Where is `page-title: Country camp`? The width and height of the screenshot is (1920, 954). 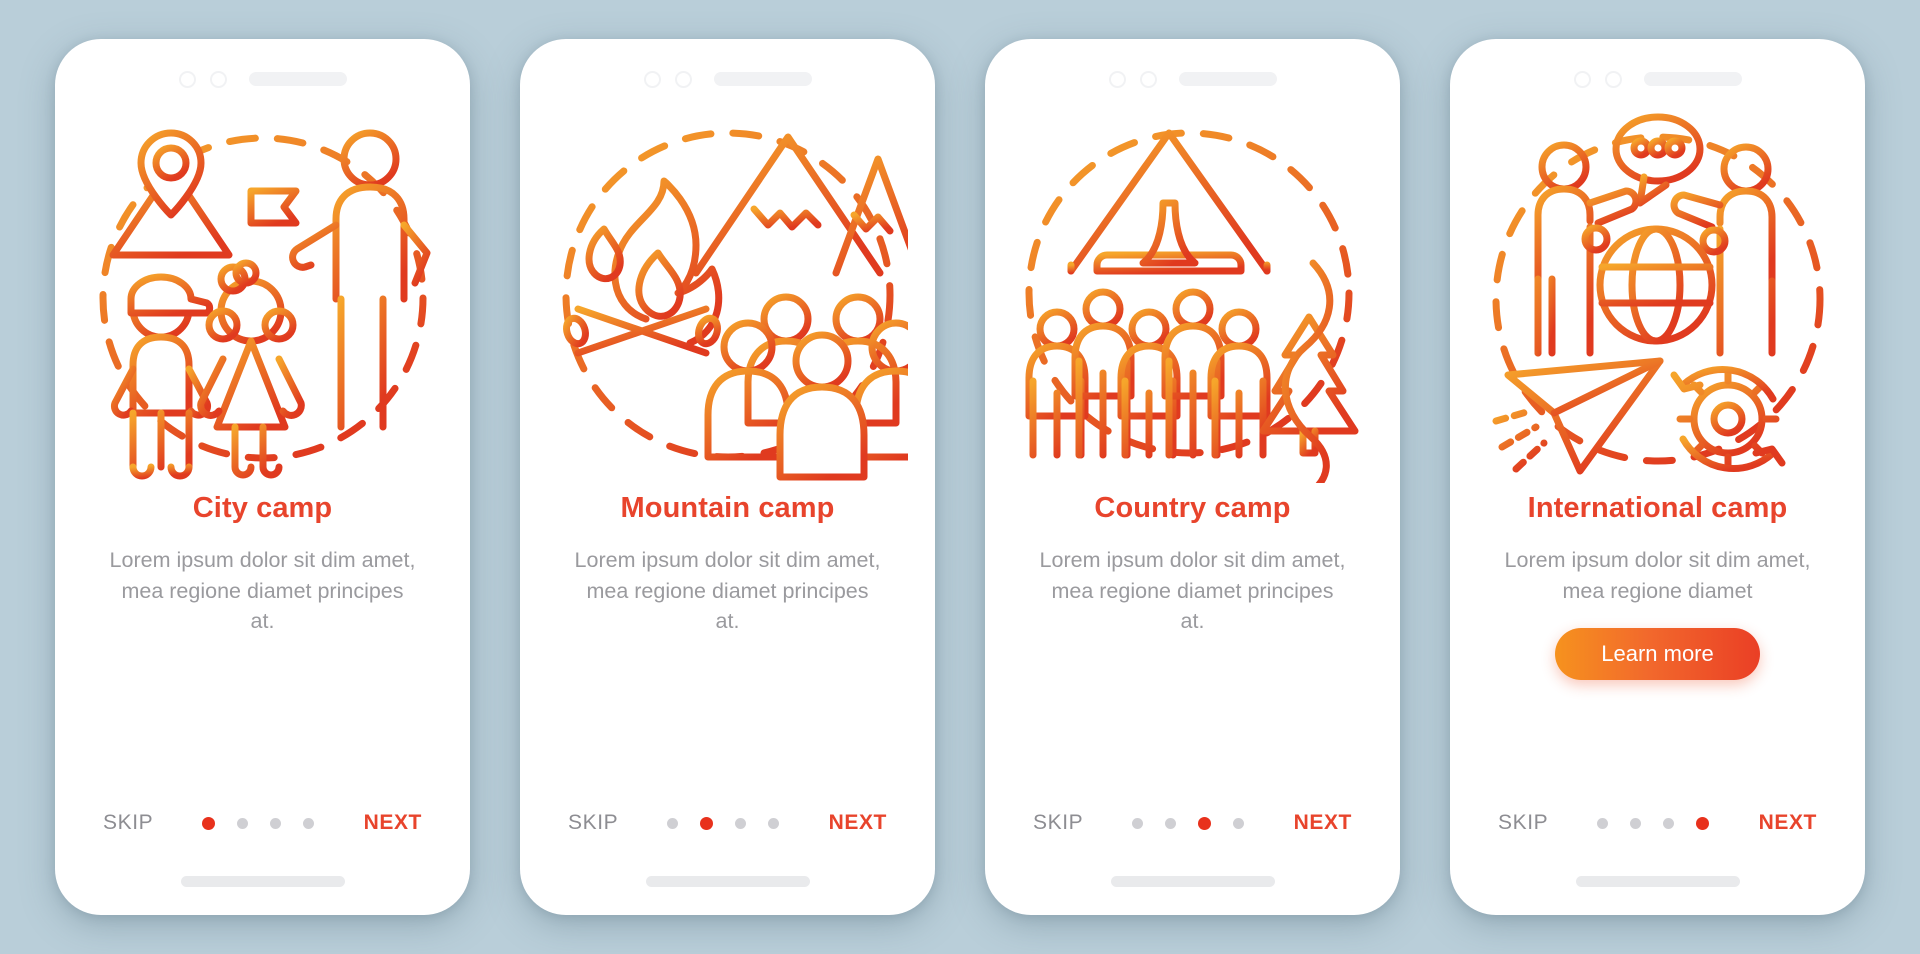
page-title: Country camp is located at coordinates (1192, 508).